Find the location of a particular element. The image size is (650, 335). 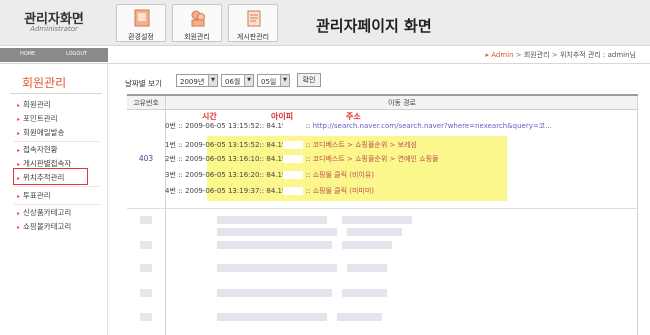

nav-settings-label: 환경설정 is located at coordinates (141, 37).